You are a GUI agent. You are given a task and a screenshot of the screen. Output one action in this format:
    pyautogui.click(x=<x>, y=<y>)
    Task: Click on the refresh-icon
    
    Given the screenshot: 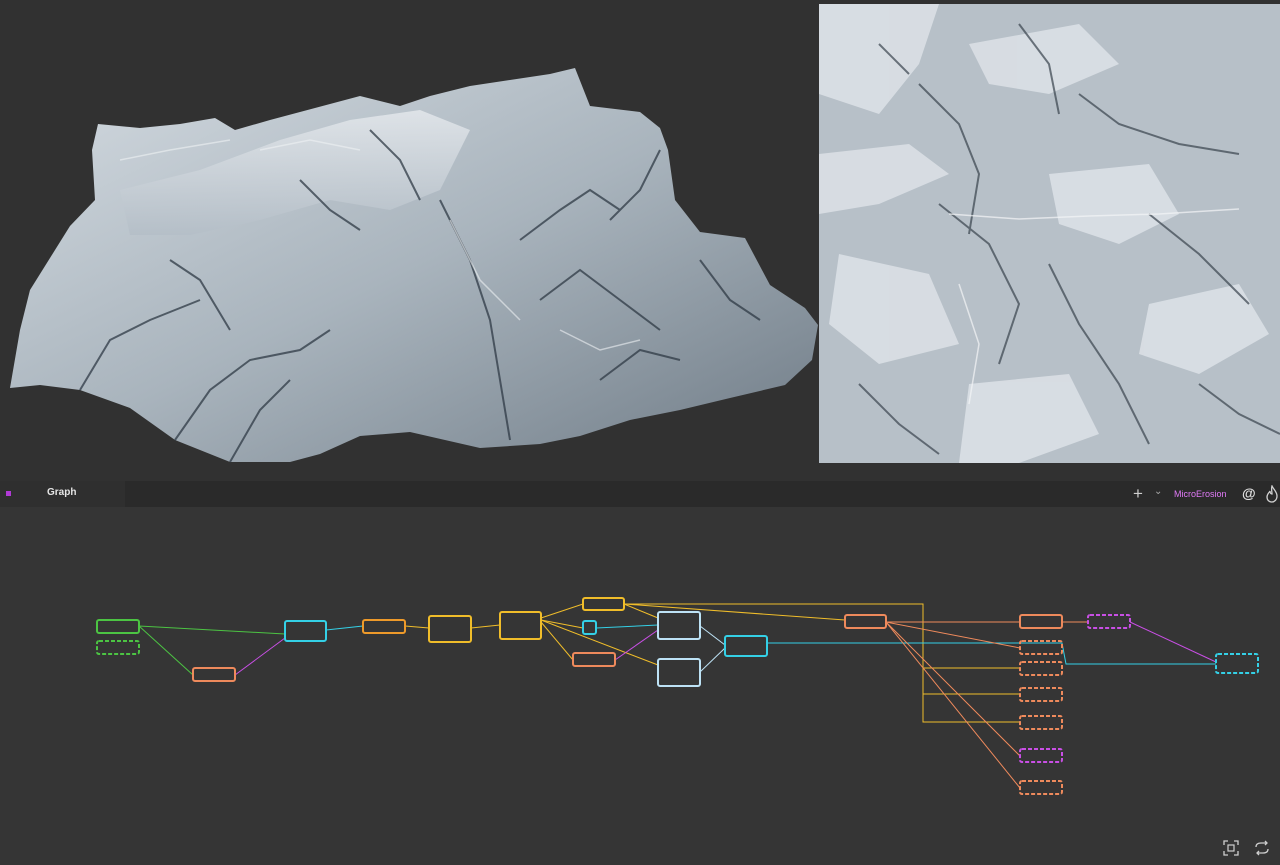 What is the action you would take?
    pyautogui.click(x=1262, y=848)
    